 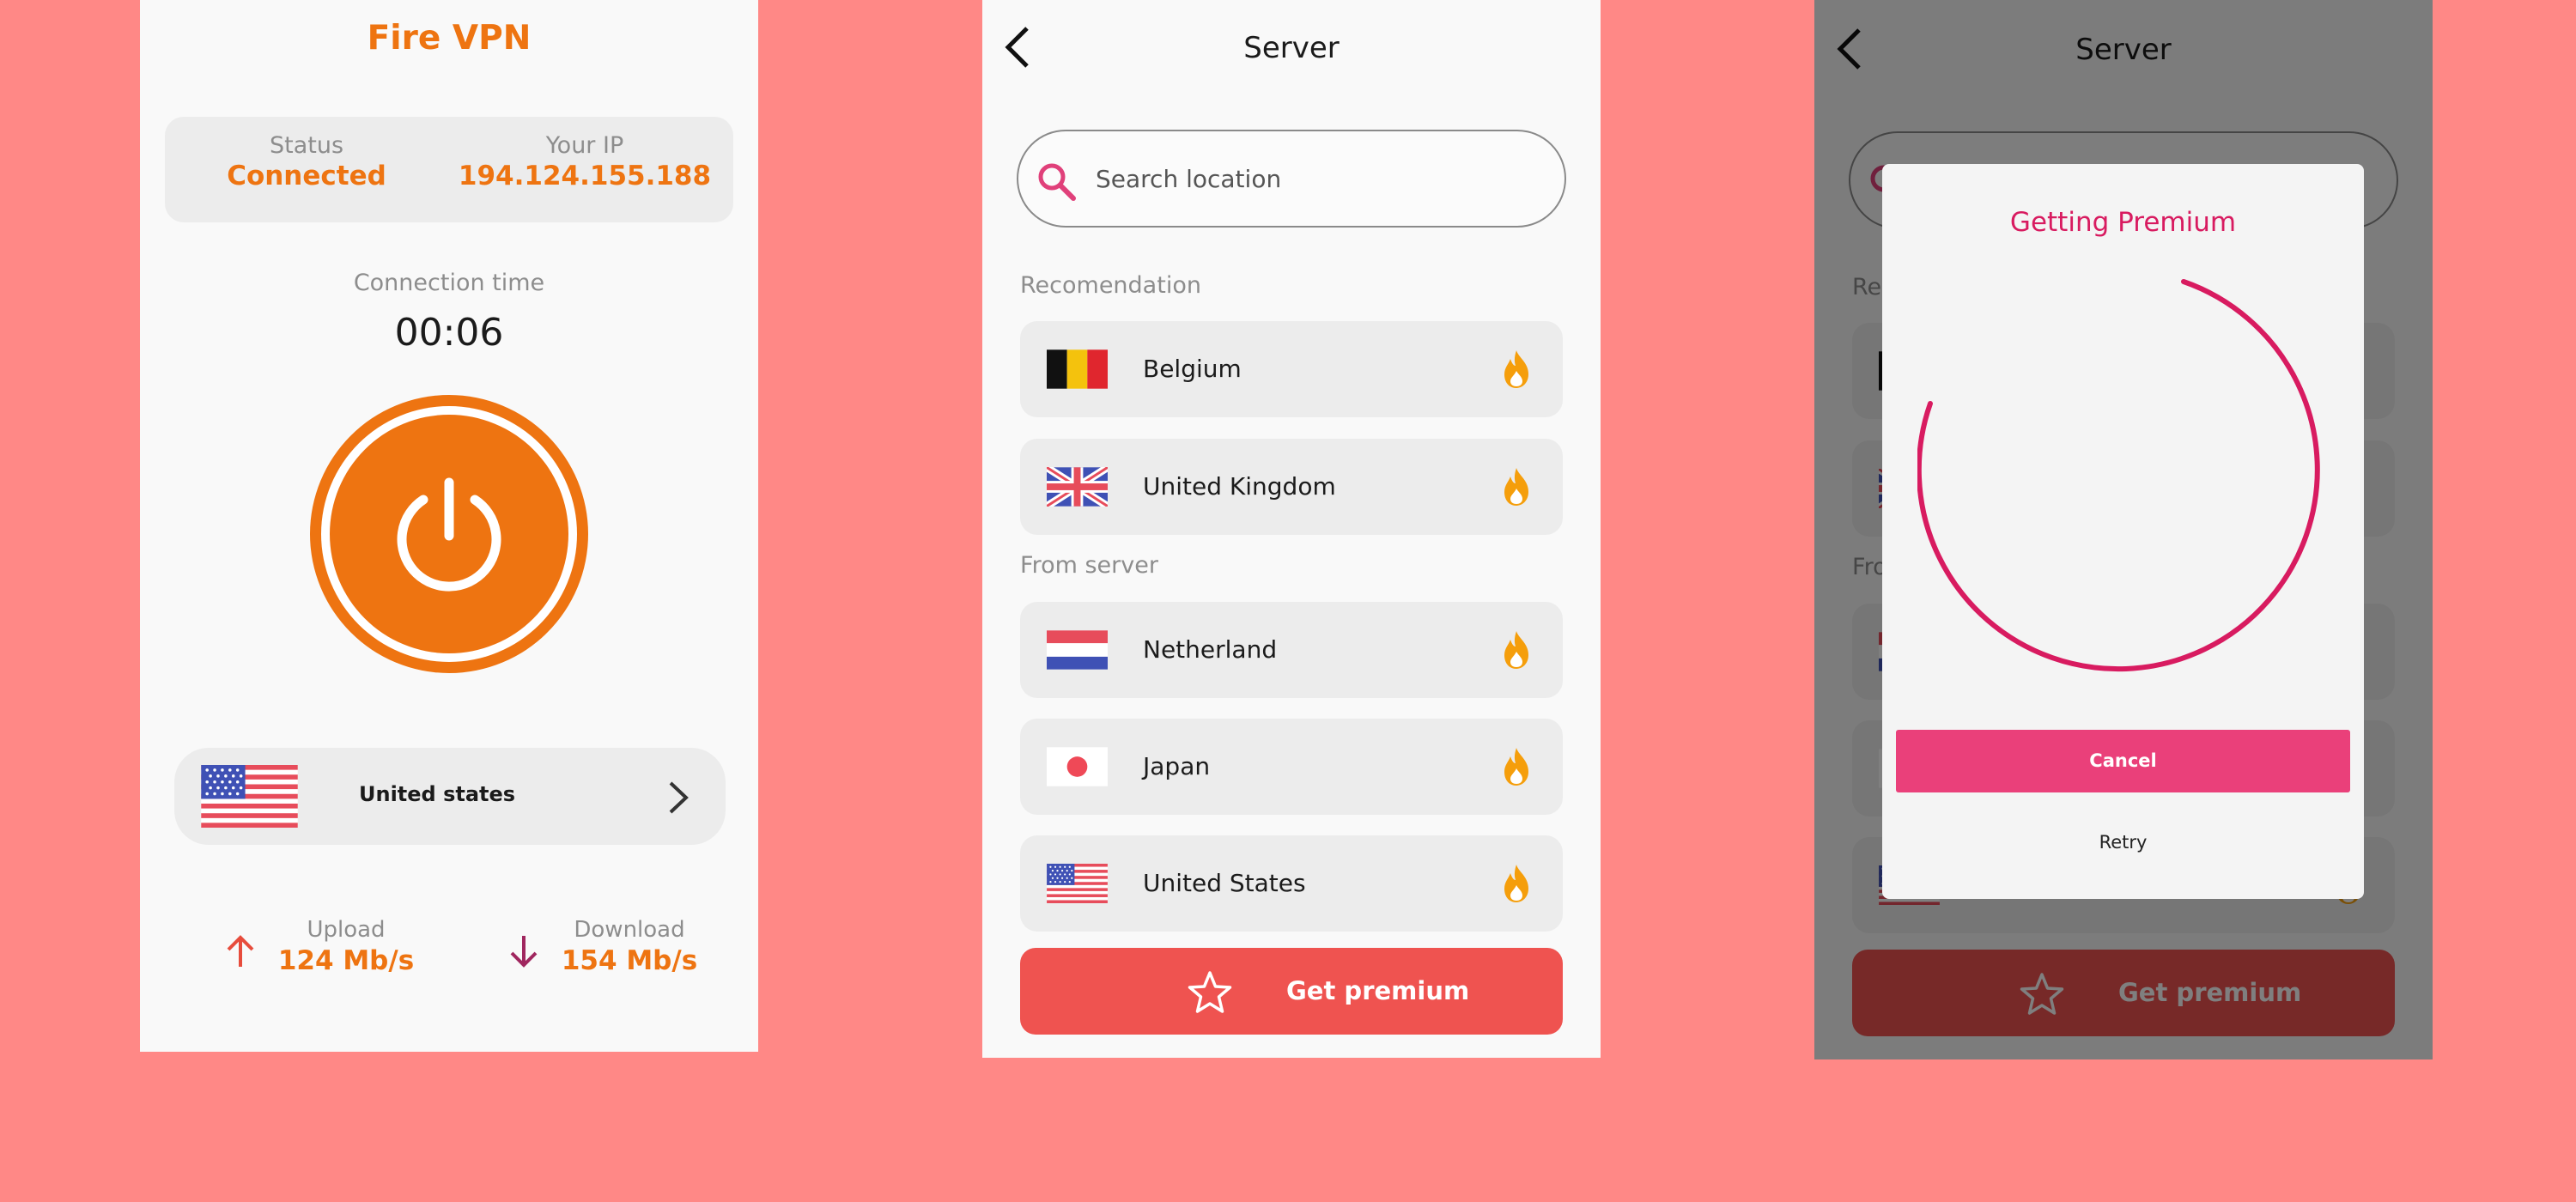 What do you see at coordinates (306, 145) in the screenshot?
I see `status-label: Status` at bounding box center [306, 145].